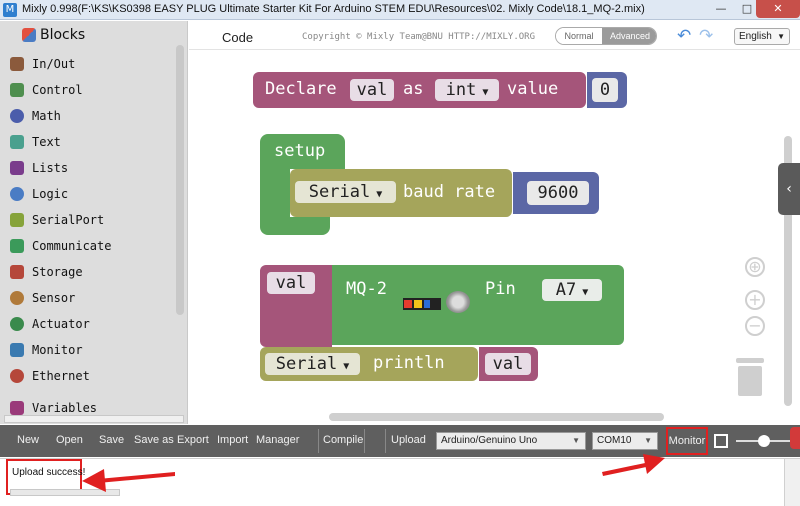 This screenshot has height=506, width=800. Describe the element at coordinates (633, 465) in the screenshot. I see `arrow-to-monitor-icon` at that location.